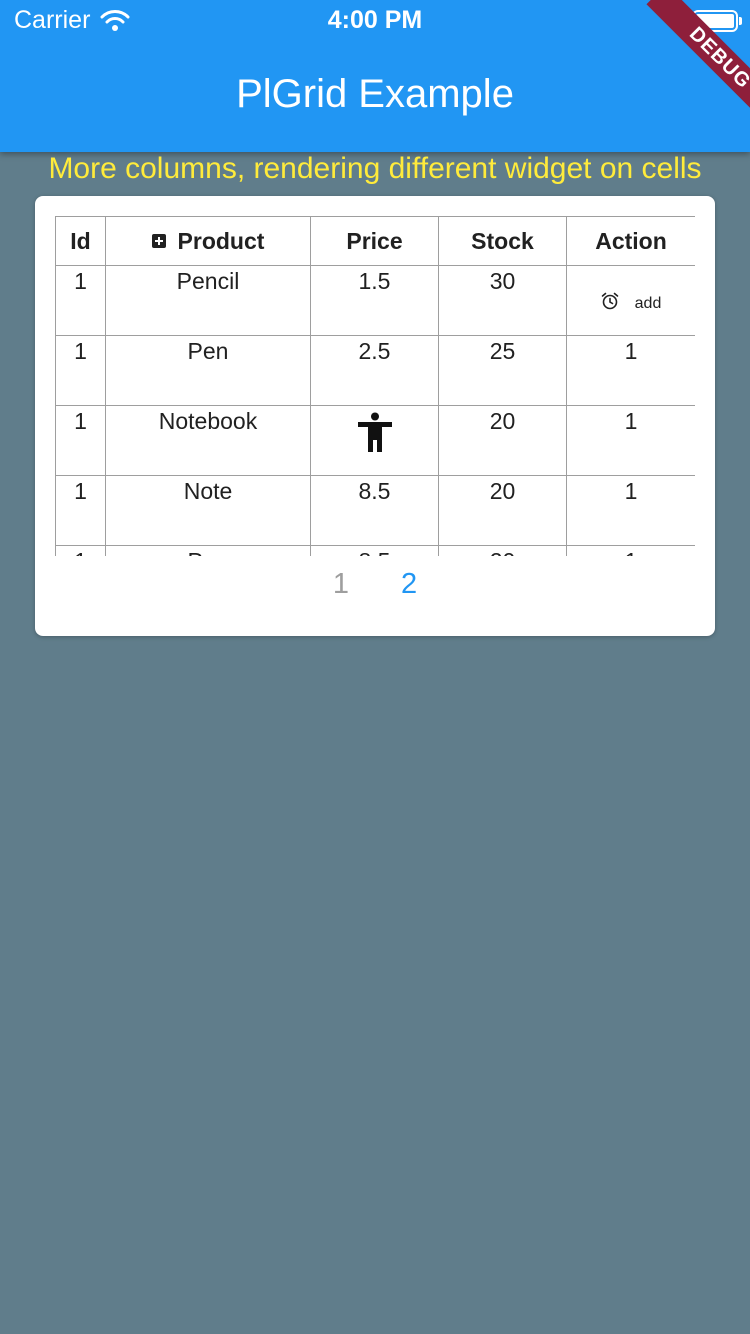 This screenshot has width=750, height=1334. Describe the element at coordinates (208, 440) in the screenshot. I see `cell-product: Notebook` at that location.